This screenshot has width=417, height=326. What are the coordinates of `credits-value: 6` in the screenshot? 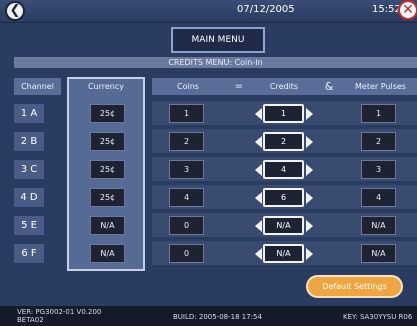 It's located at (283, 197).